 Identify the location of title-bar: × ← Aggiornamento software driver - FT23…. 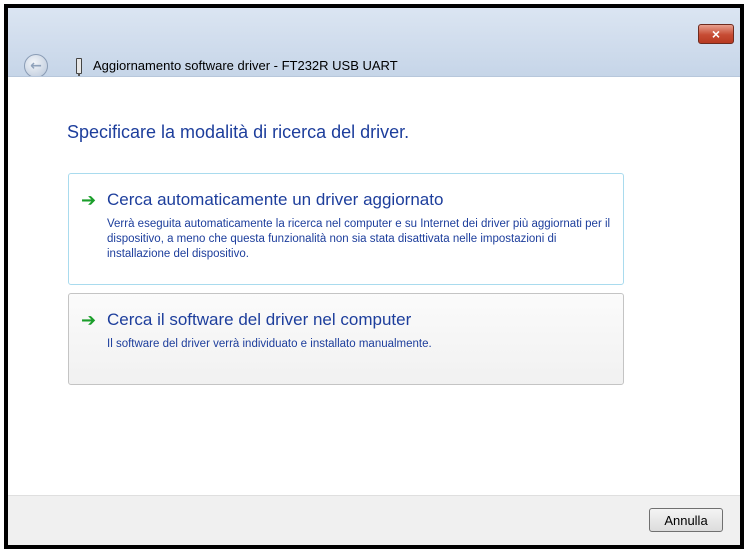
(374, 43).